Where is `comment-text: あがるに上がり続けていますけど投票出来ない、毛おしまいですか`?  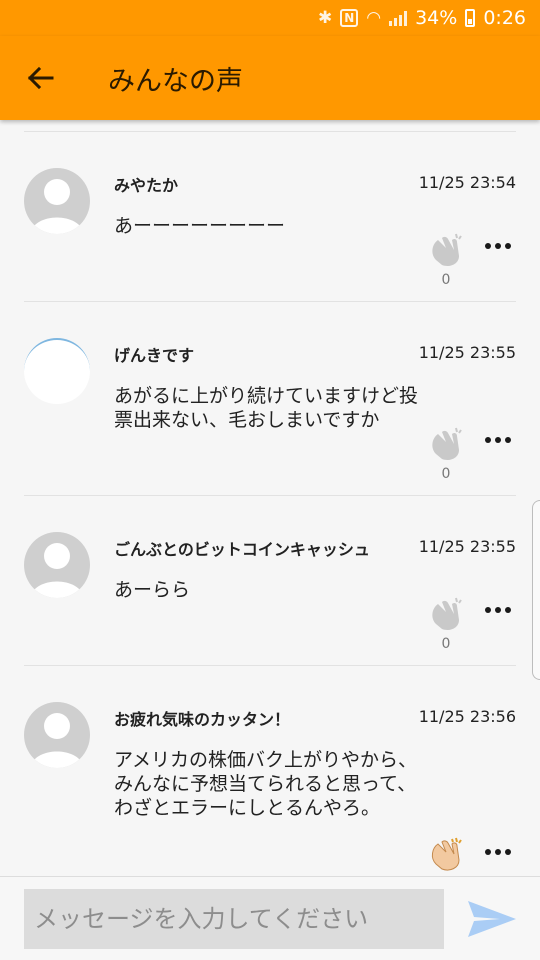
comment-text: あがるに上がり続けていますけど投票出来ない、毛おしまいですか is located at coordinates (266, 408).